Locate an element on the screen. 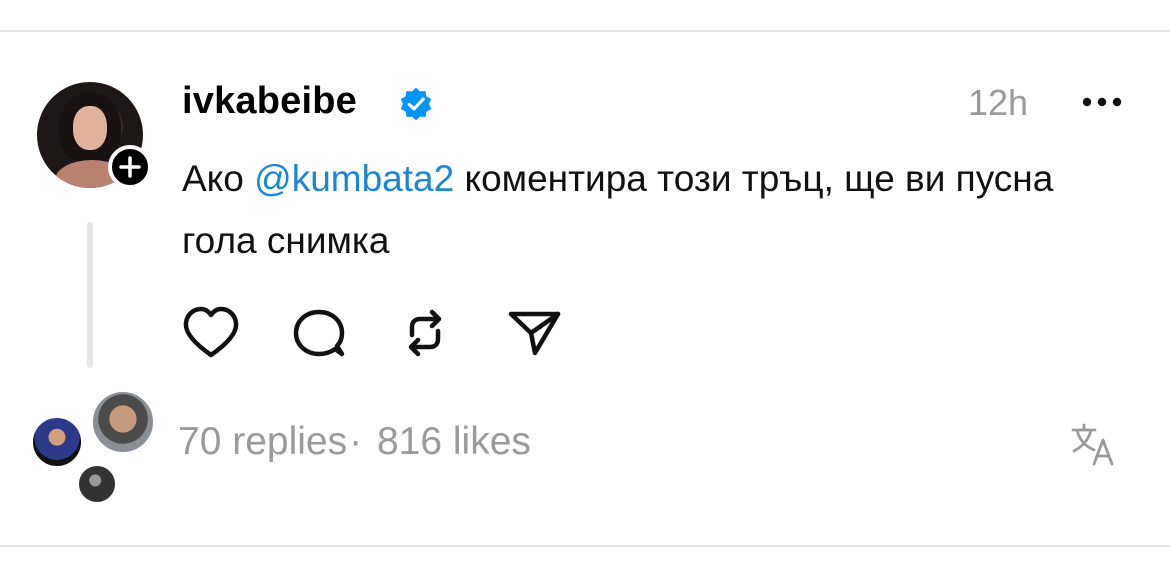 The image size is (1170, 571). verified-badge-icon is located at coordinates (416, 104).